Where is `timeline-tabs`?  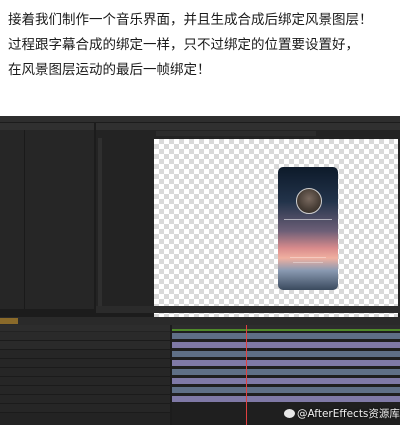
timeline-tabs is located at coordinates (200, 321).